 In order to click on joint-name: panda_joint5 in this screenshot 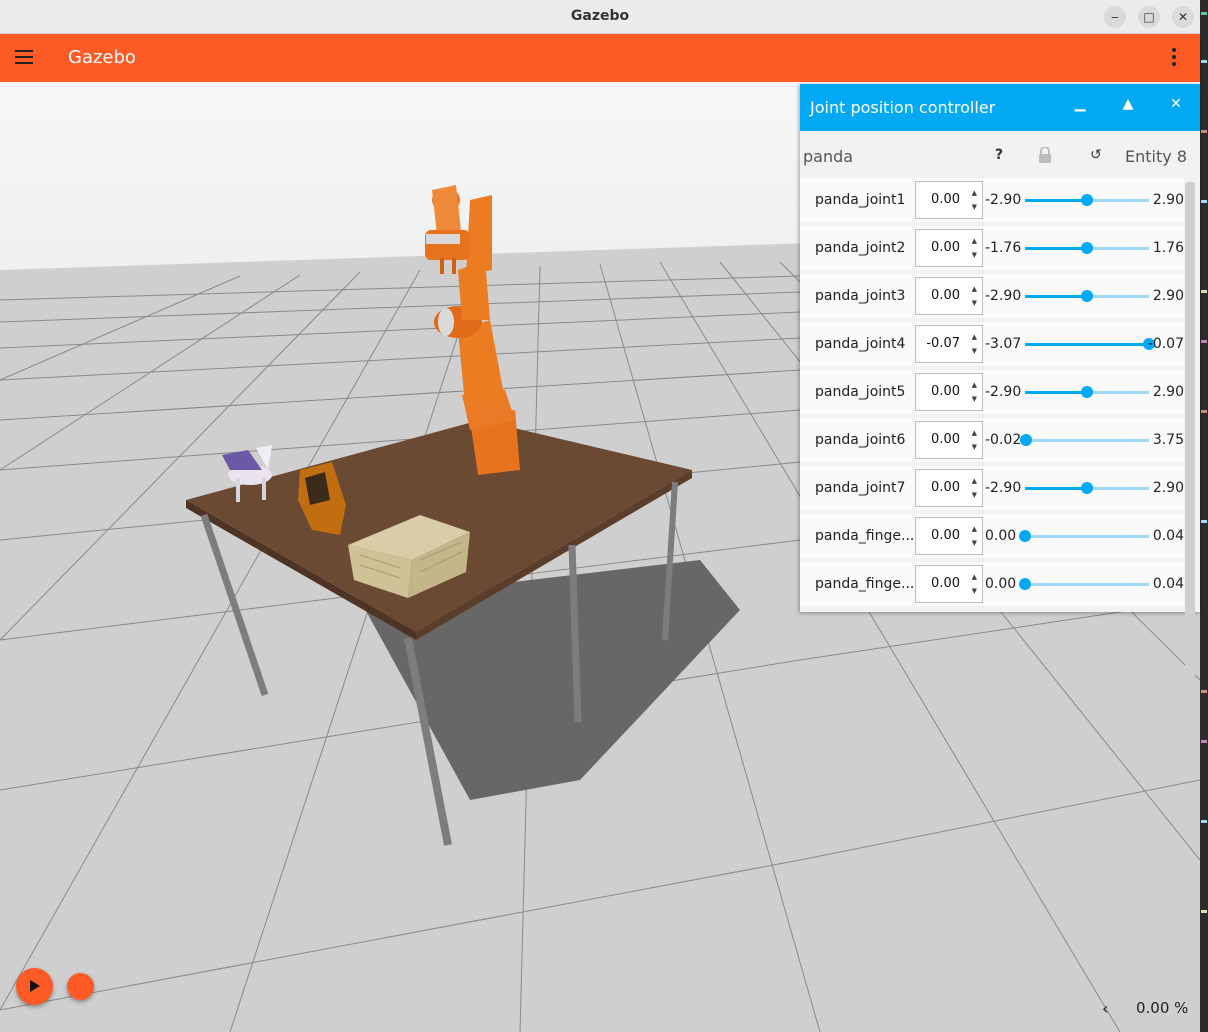, I will do `click(860, 392)`.